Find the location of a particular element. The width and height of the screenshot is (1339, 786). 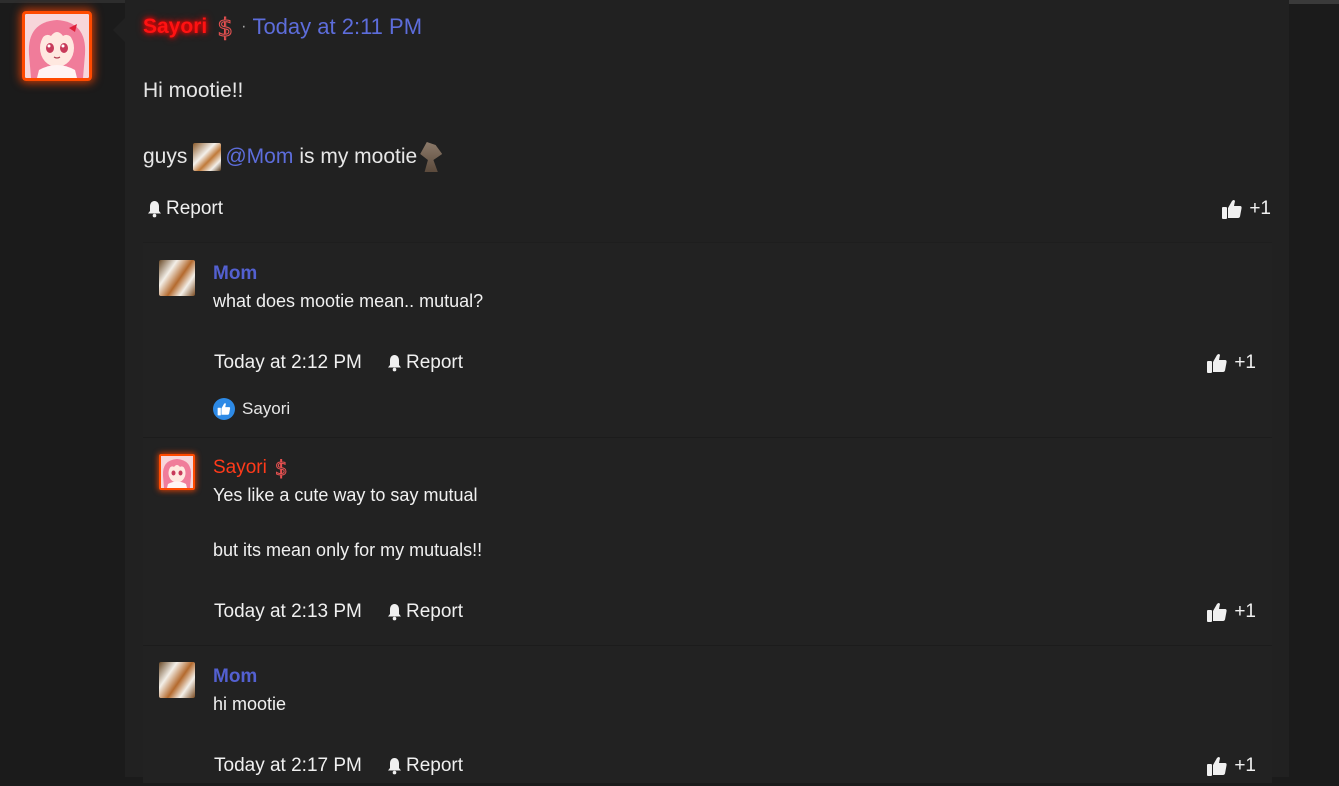

reply-author: Sayori is located at coordinates (240, 468).